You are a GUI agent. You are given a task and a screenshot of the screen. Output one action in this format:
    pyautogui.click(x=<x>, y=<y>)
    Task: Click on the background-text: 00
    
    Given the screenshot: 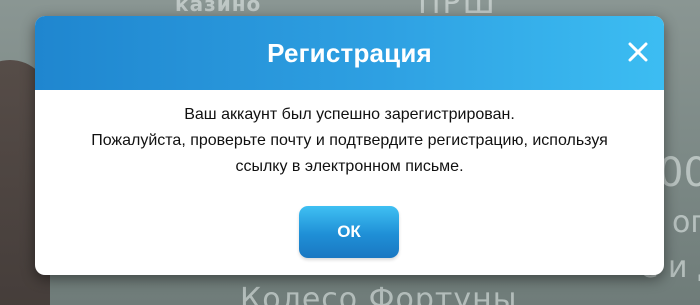 What is the action you would take?
    pyautogui.click(x=679, y=173)
    